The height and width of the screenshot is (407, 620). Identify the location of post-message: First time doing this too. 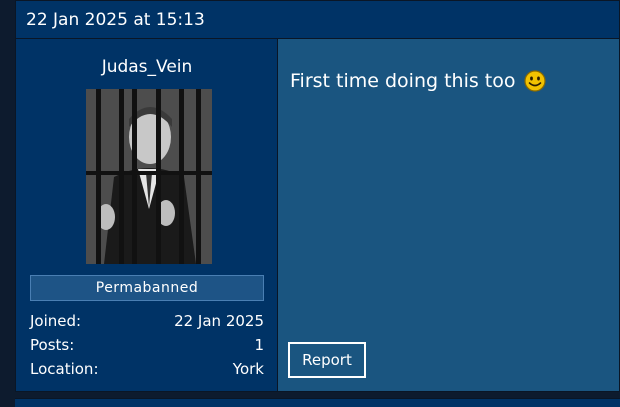
(418, 81).